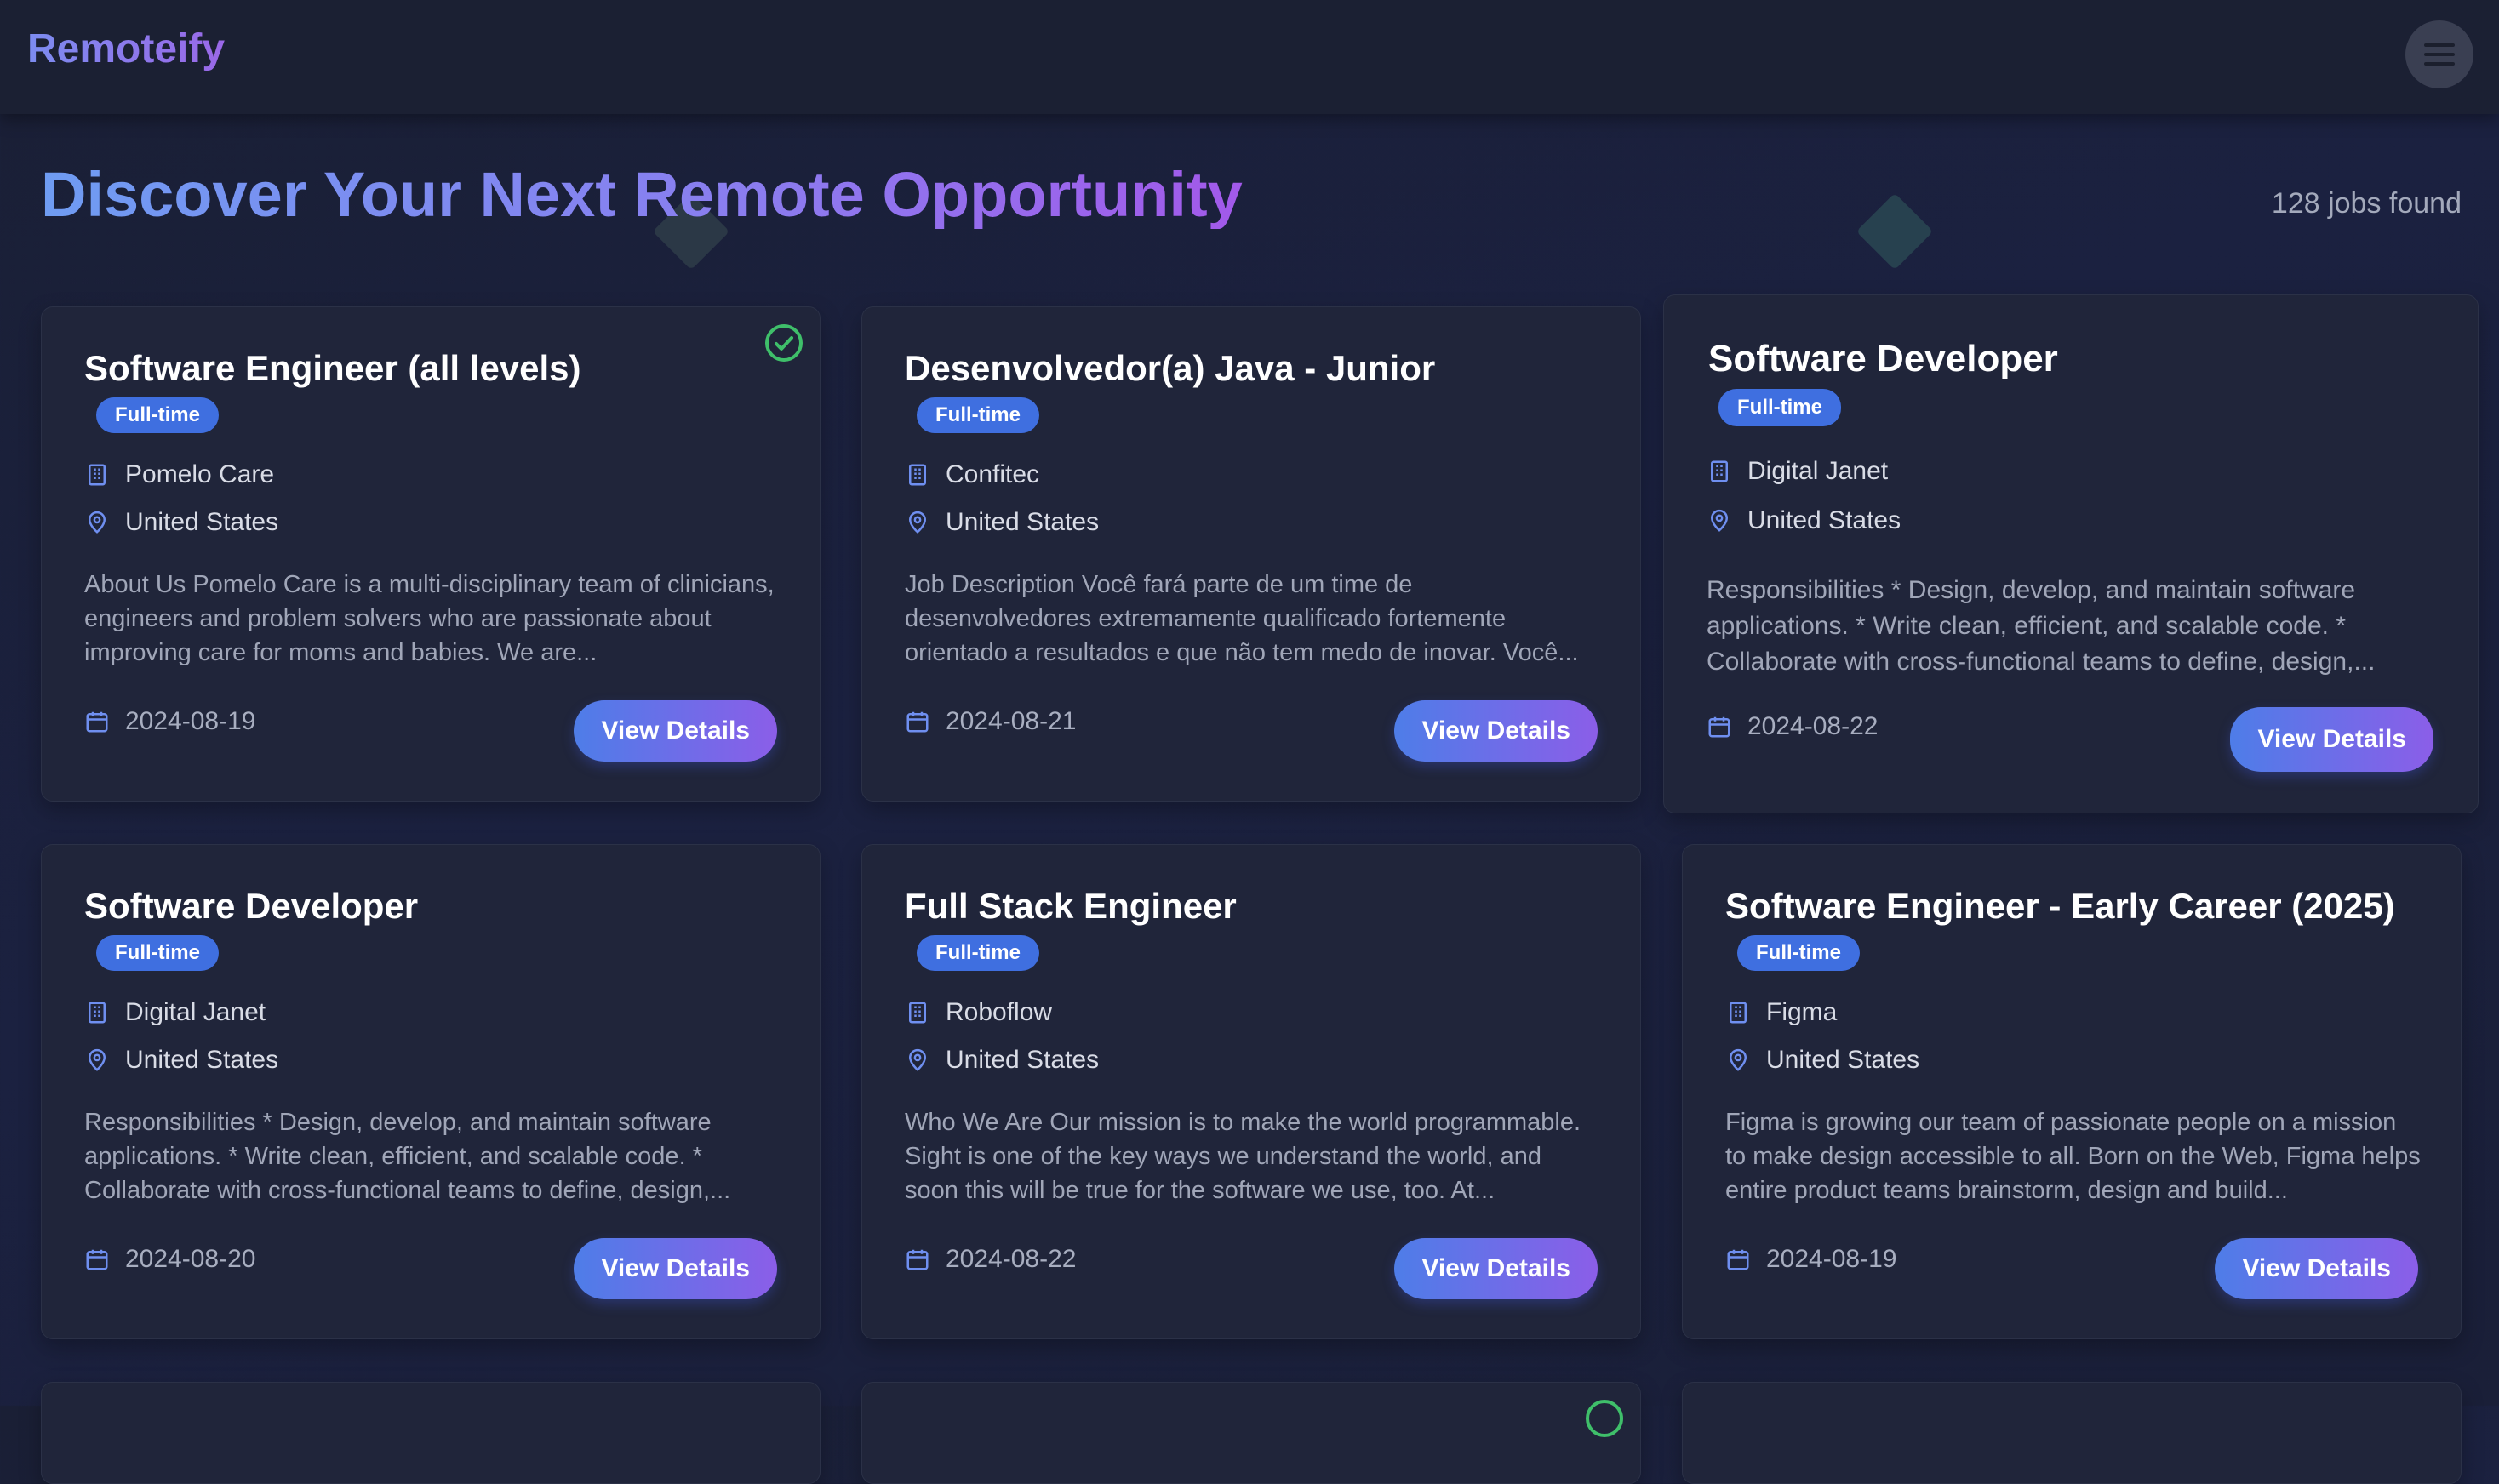  Describe the element at coordinates (1249, 57) in the screenshot. I see `top-navbar: Remoteify` at that location.